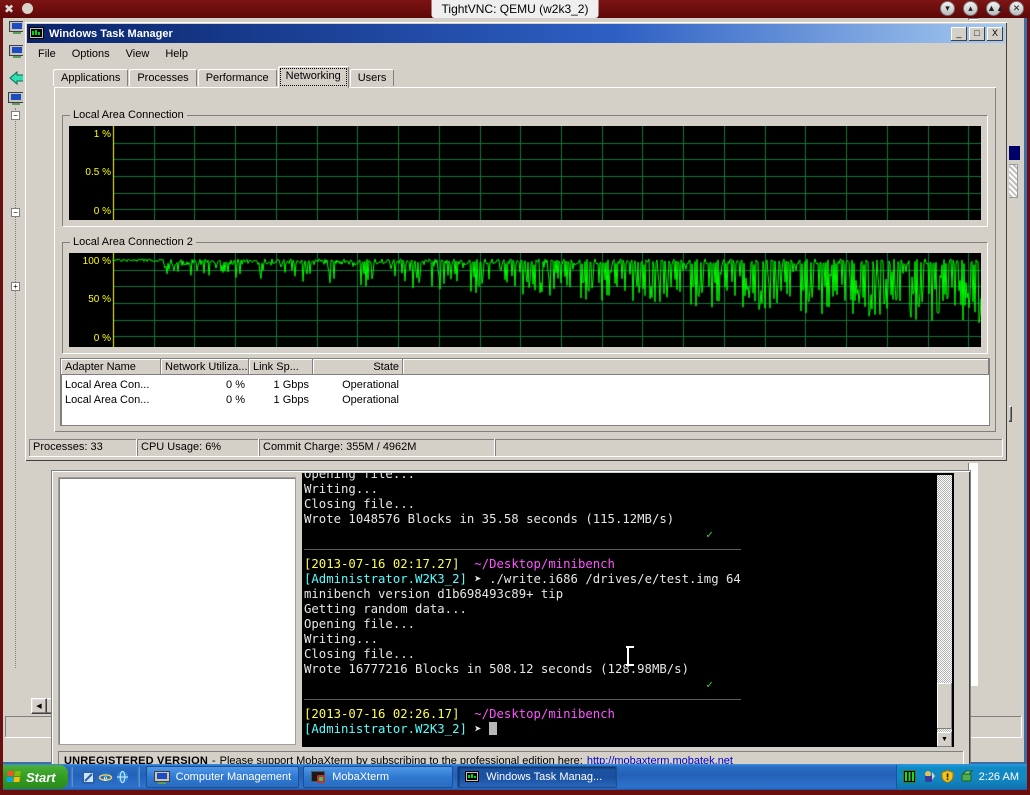  What do you see at coordinates (970, 8) in the screenshot?
I see `vnc-restore-icon: ▴` at bounding box center [970, 8].